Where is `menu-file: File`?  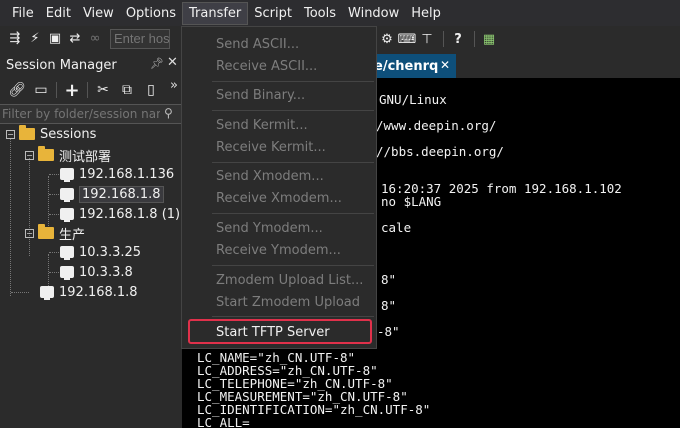
menu-file: File is located at coordinates (23, 13).